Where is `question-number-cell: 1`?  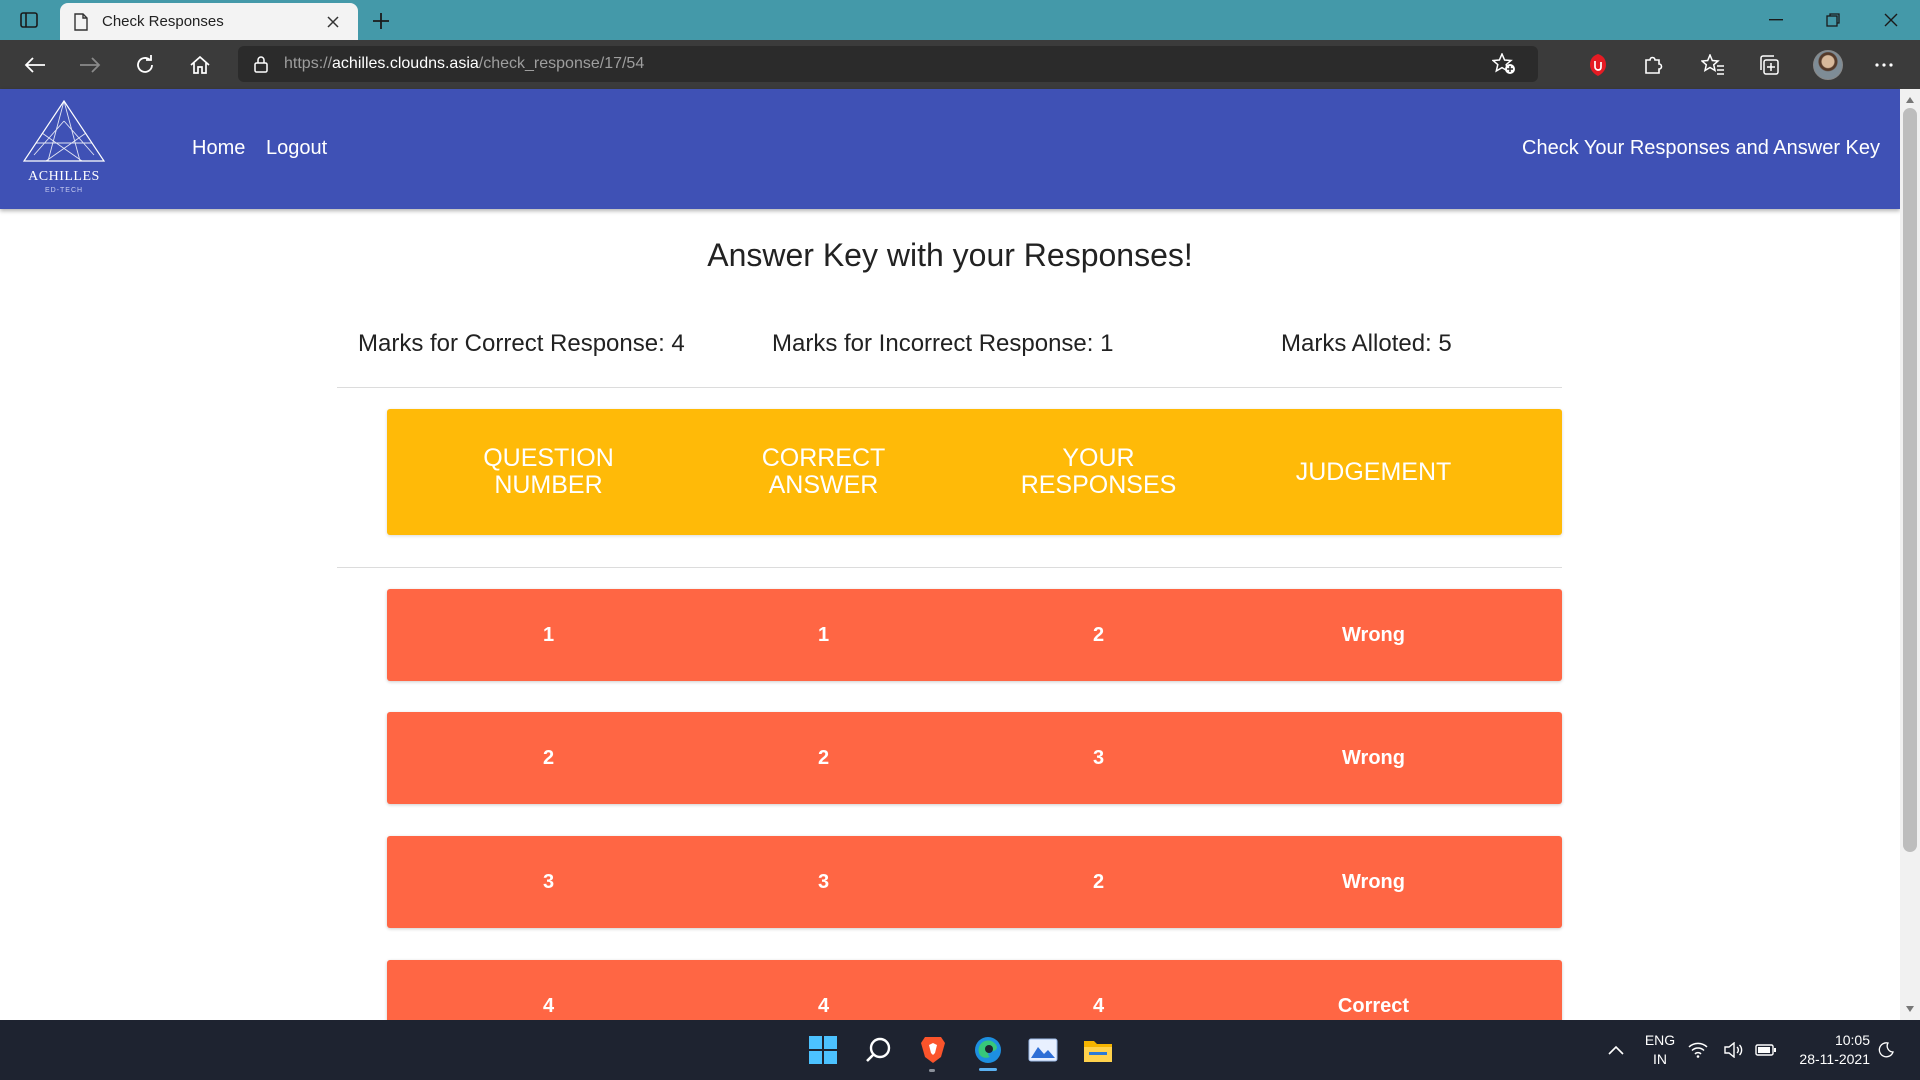
question-number-cell: 1 is located at coordinates (548, 634).